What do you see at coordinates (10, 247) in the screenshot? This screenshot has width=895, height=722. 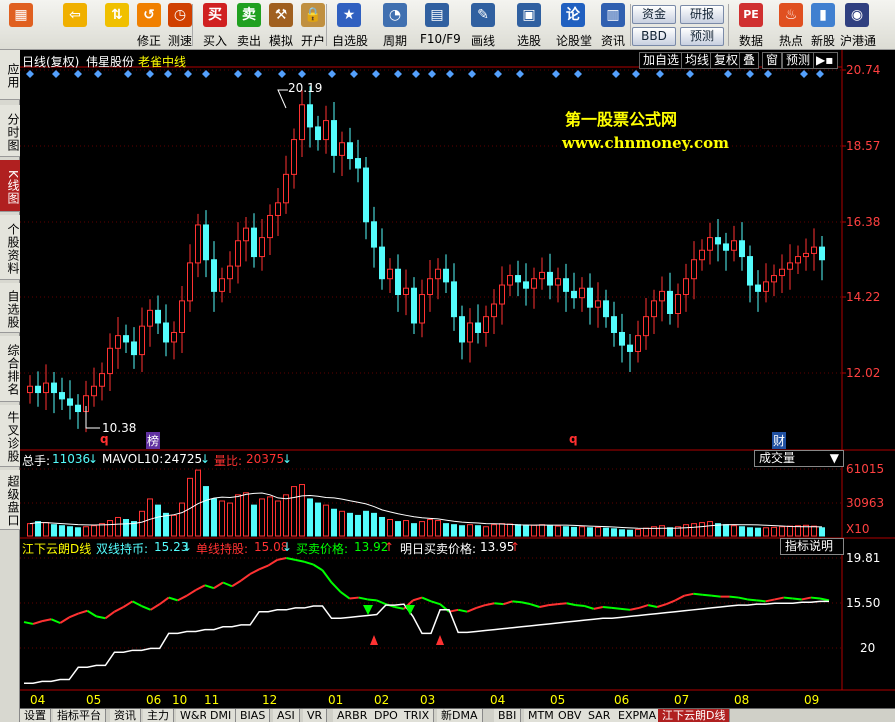 I see `left-tab: 个股资料` at bounding box center [10, 247].